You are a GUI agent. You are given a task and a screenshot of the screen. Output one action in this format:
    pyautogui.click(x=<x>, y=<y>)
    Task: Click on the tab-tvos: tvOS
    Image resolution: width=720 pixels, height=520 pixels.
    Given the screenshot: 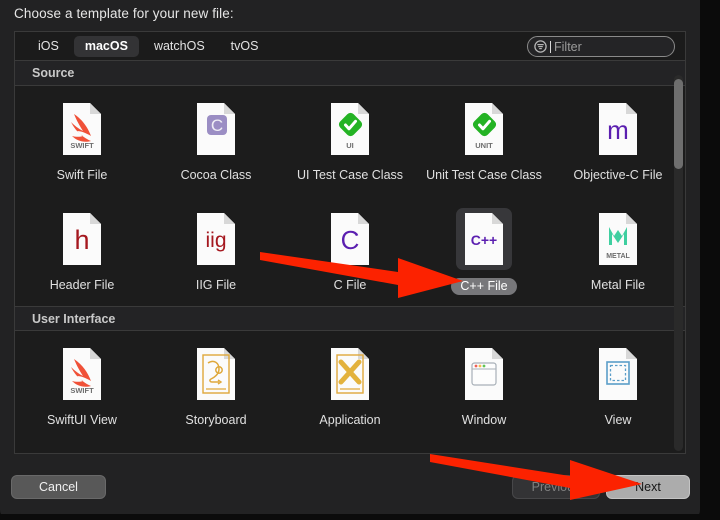 What is the action you would take?
    pyautogui.click(x=245, y=46)
    